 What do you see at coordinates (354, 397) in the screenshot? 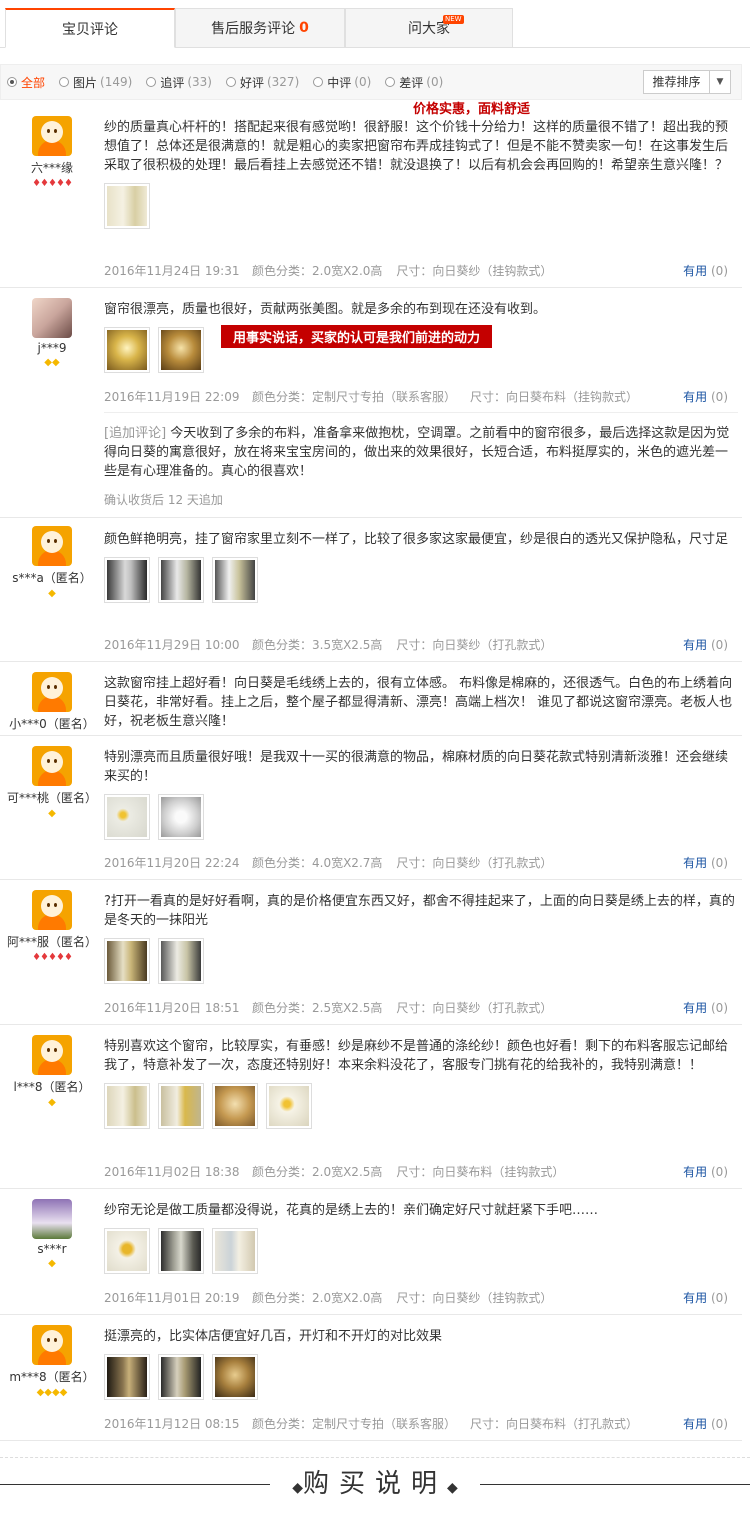
I see `review-sku-color: 颜色分类：定制尺寸专拍（联系客服）` at bounding box center [354, 397].